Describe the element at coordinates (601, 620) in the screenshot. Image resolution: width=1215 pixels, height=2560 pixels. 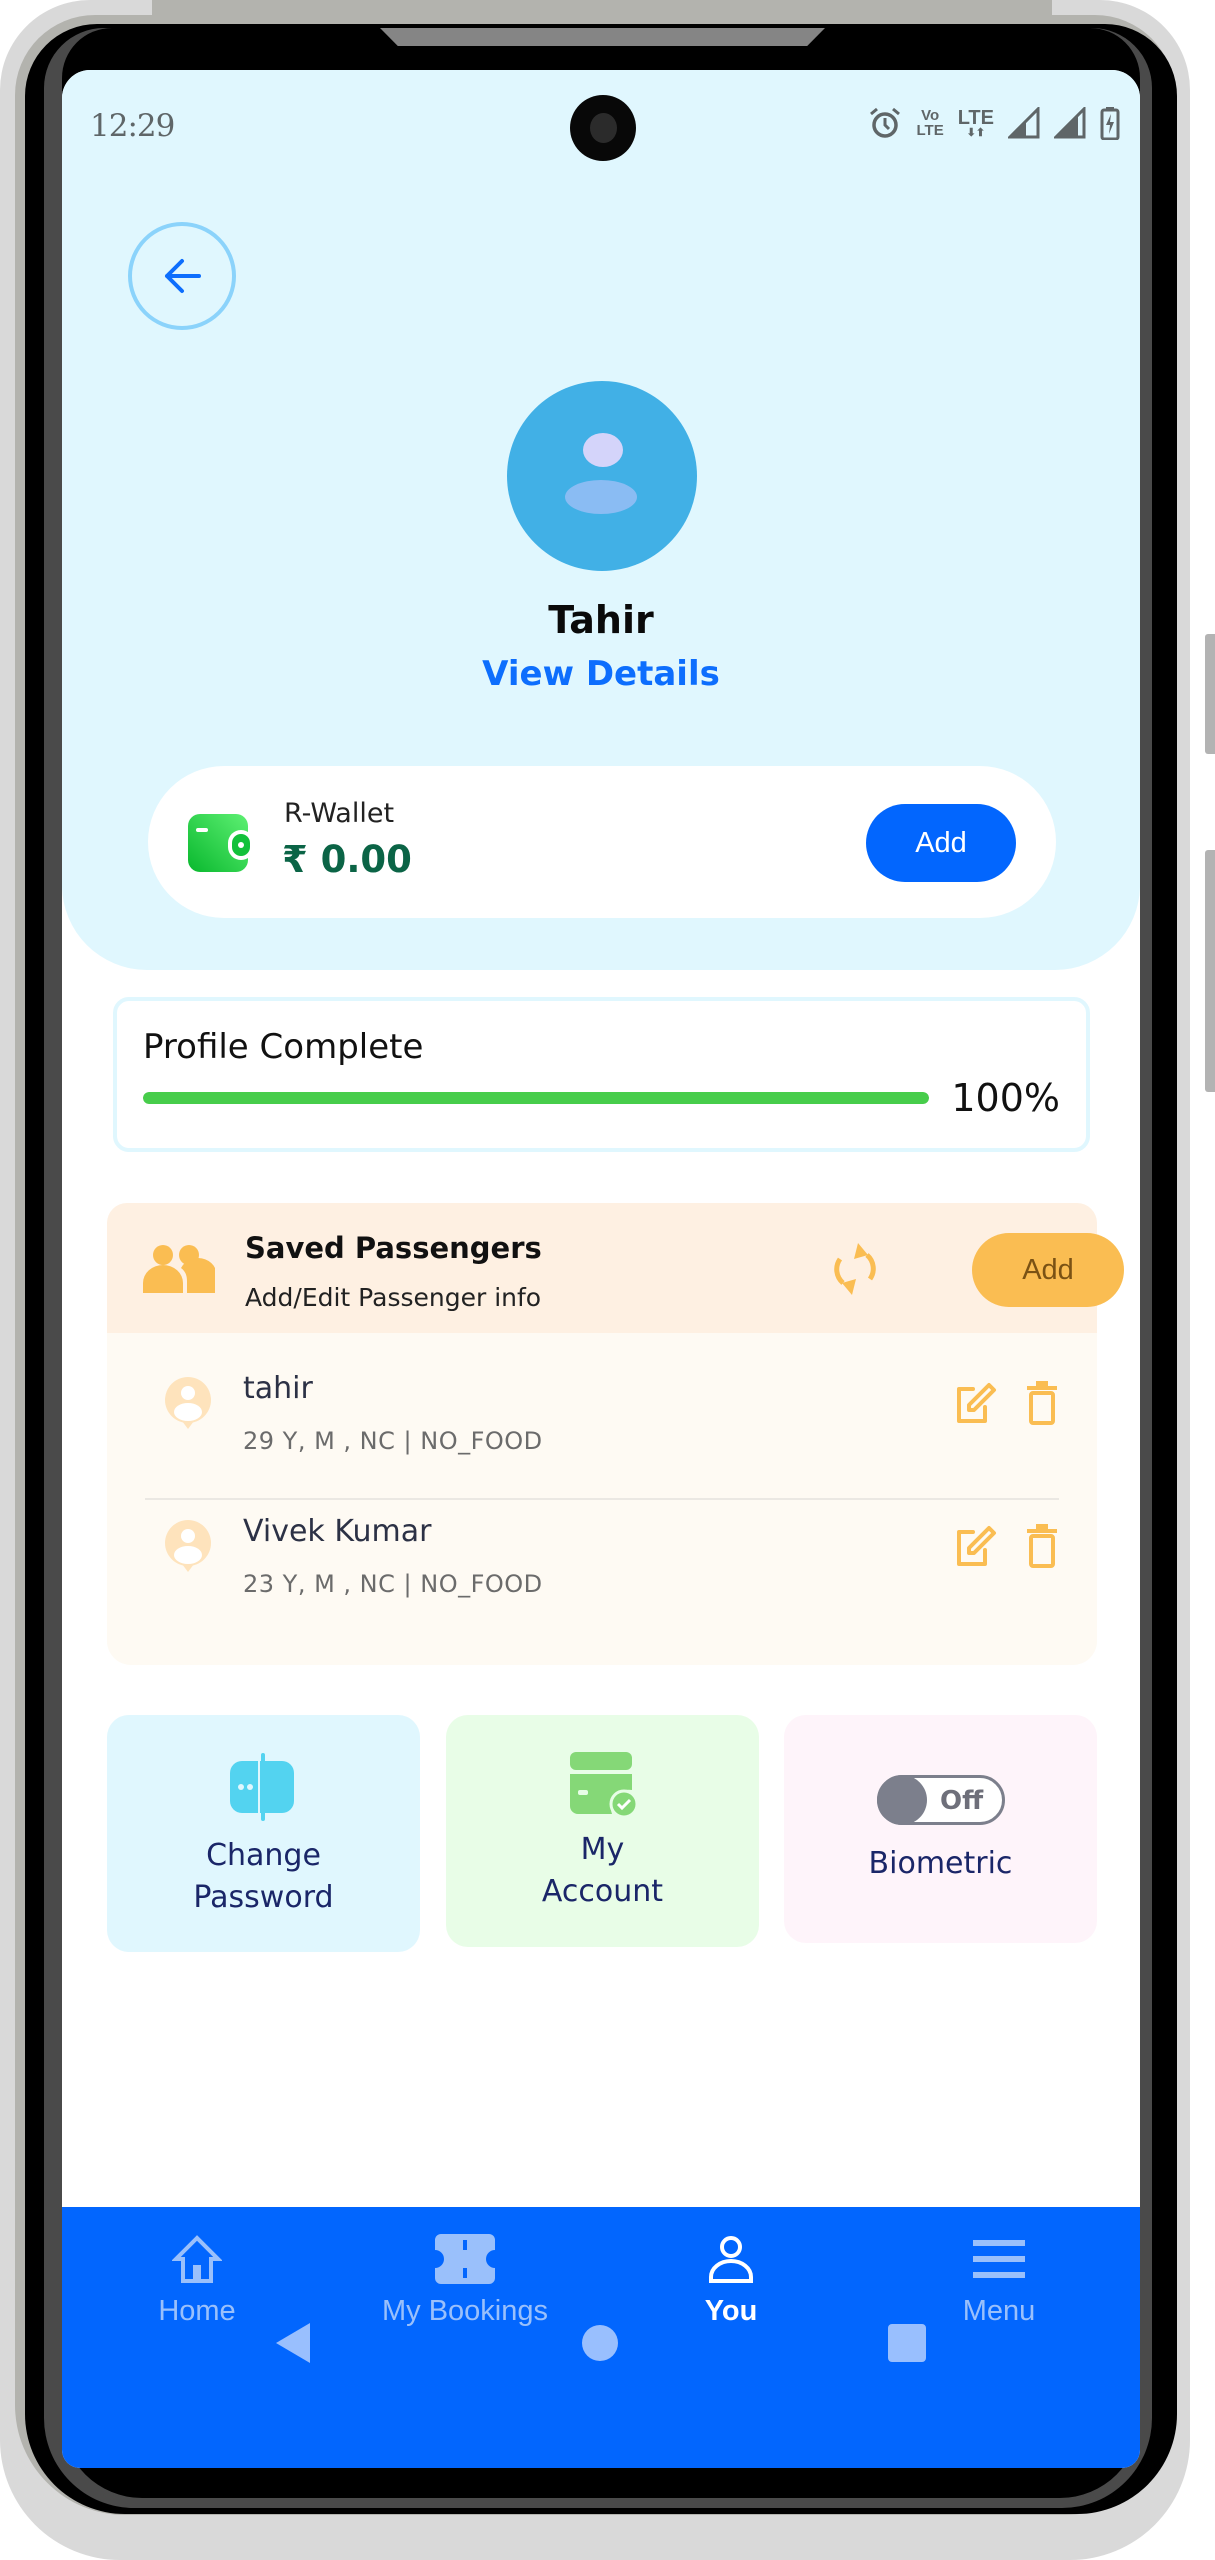
I see `user-name: Tahir` at that location.